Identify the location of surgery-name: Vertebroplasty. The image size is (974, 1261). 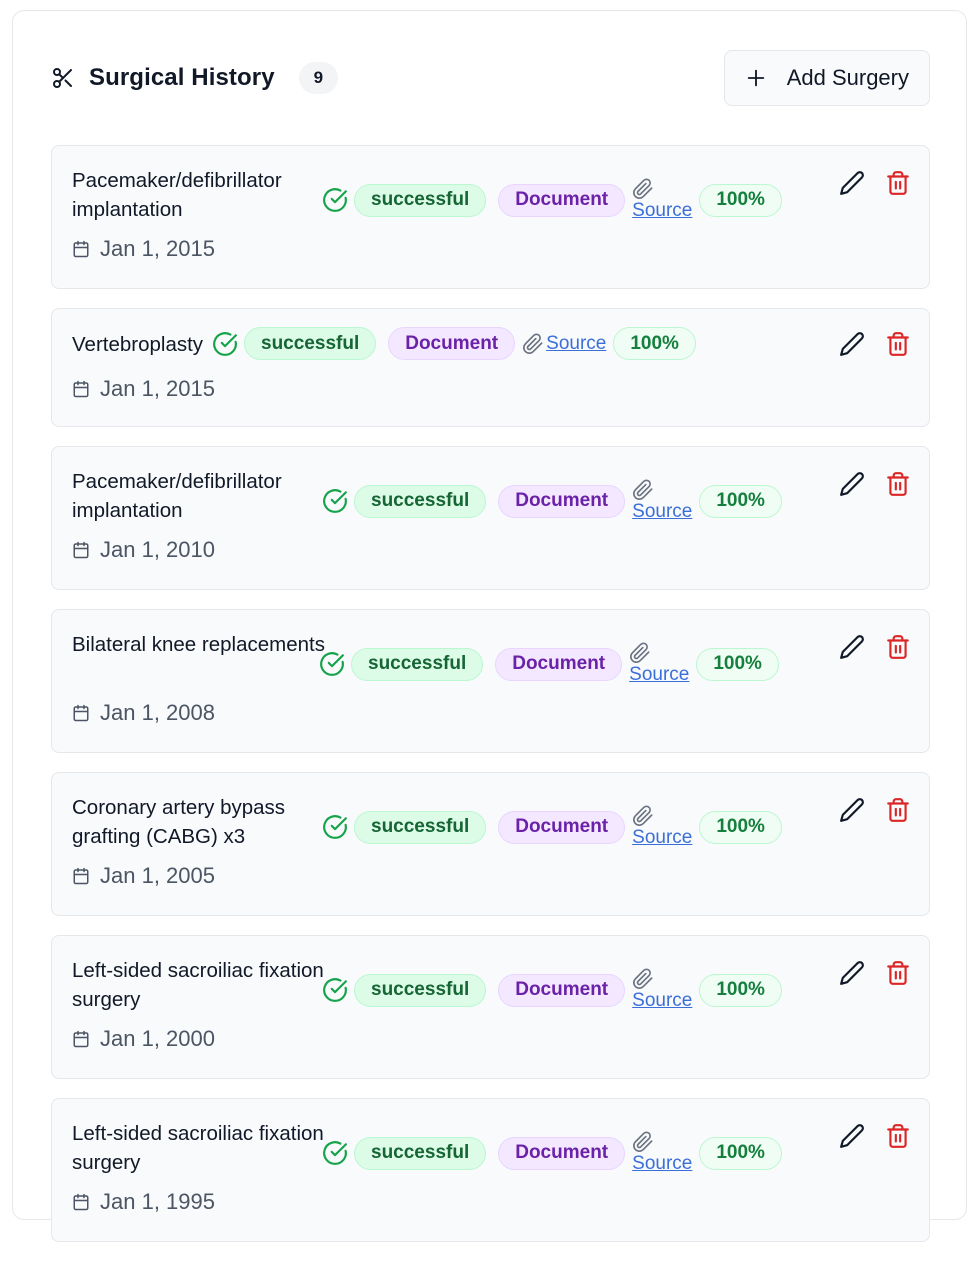
(138, 344).